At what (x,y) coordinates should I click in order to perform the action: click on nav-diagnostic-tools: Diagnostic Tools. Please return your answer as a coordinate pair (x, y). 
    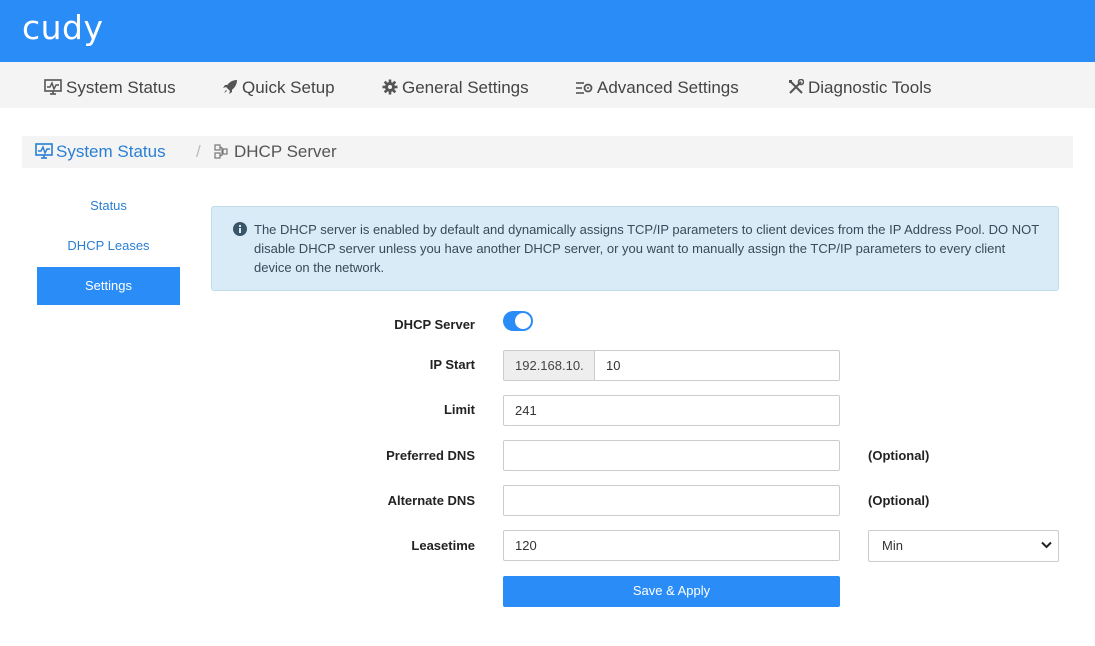
    Looking at the image, I should click on (859, 85).